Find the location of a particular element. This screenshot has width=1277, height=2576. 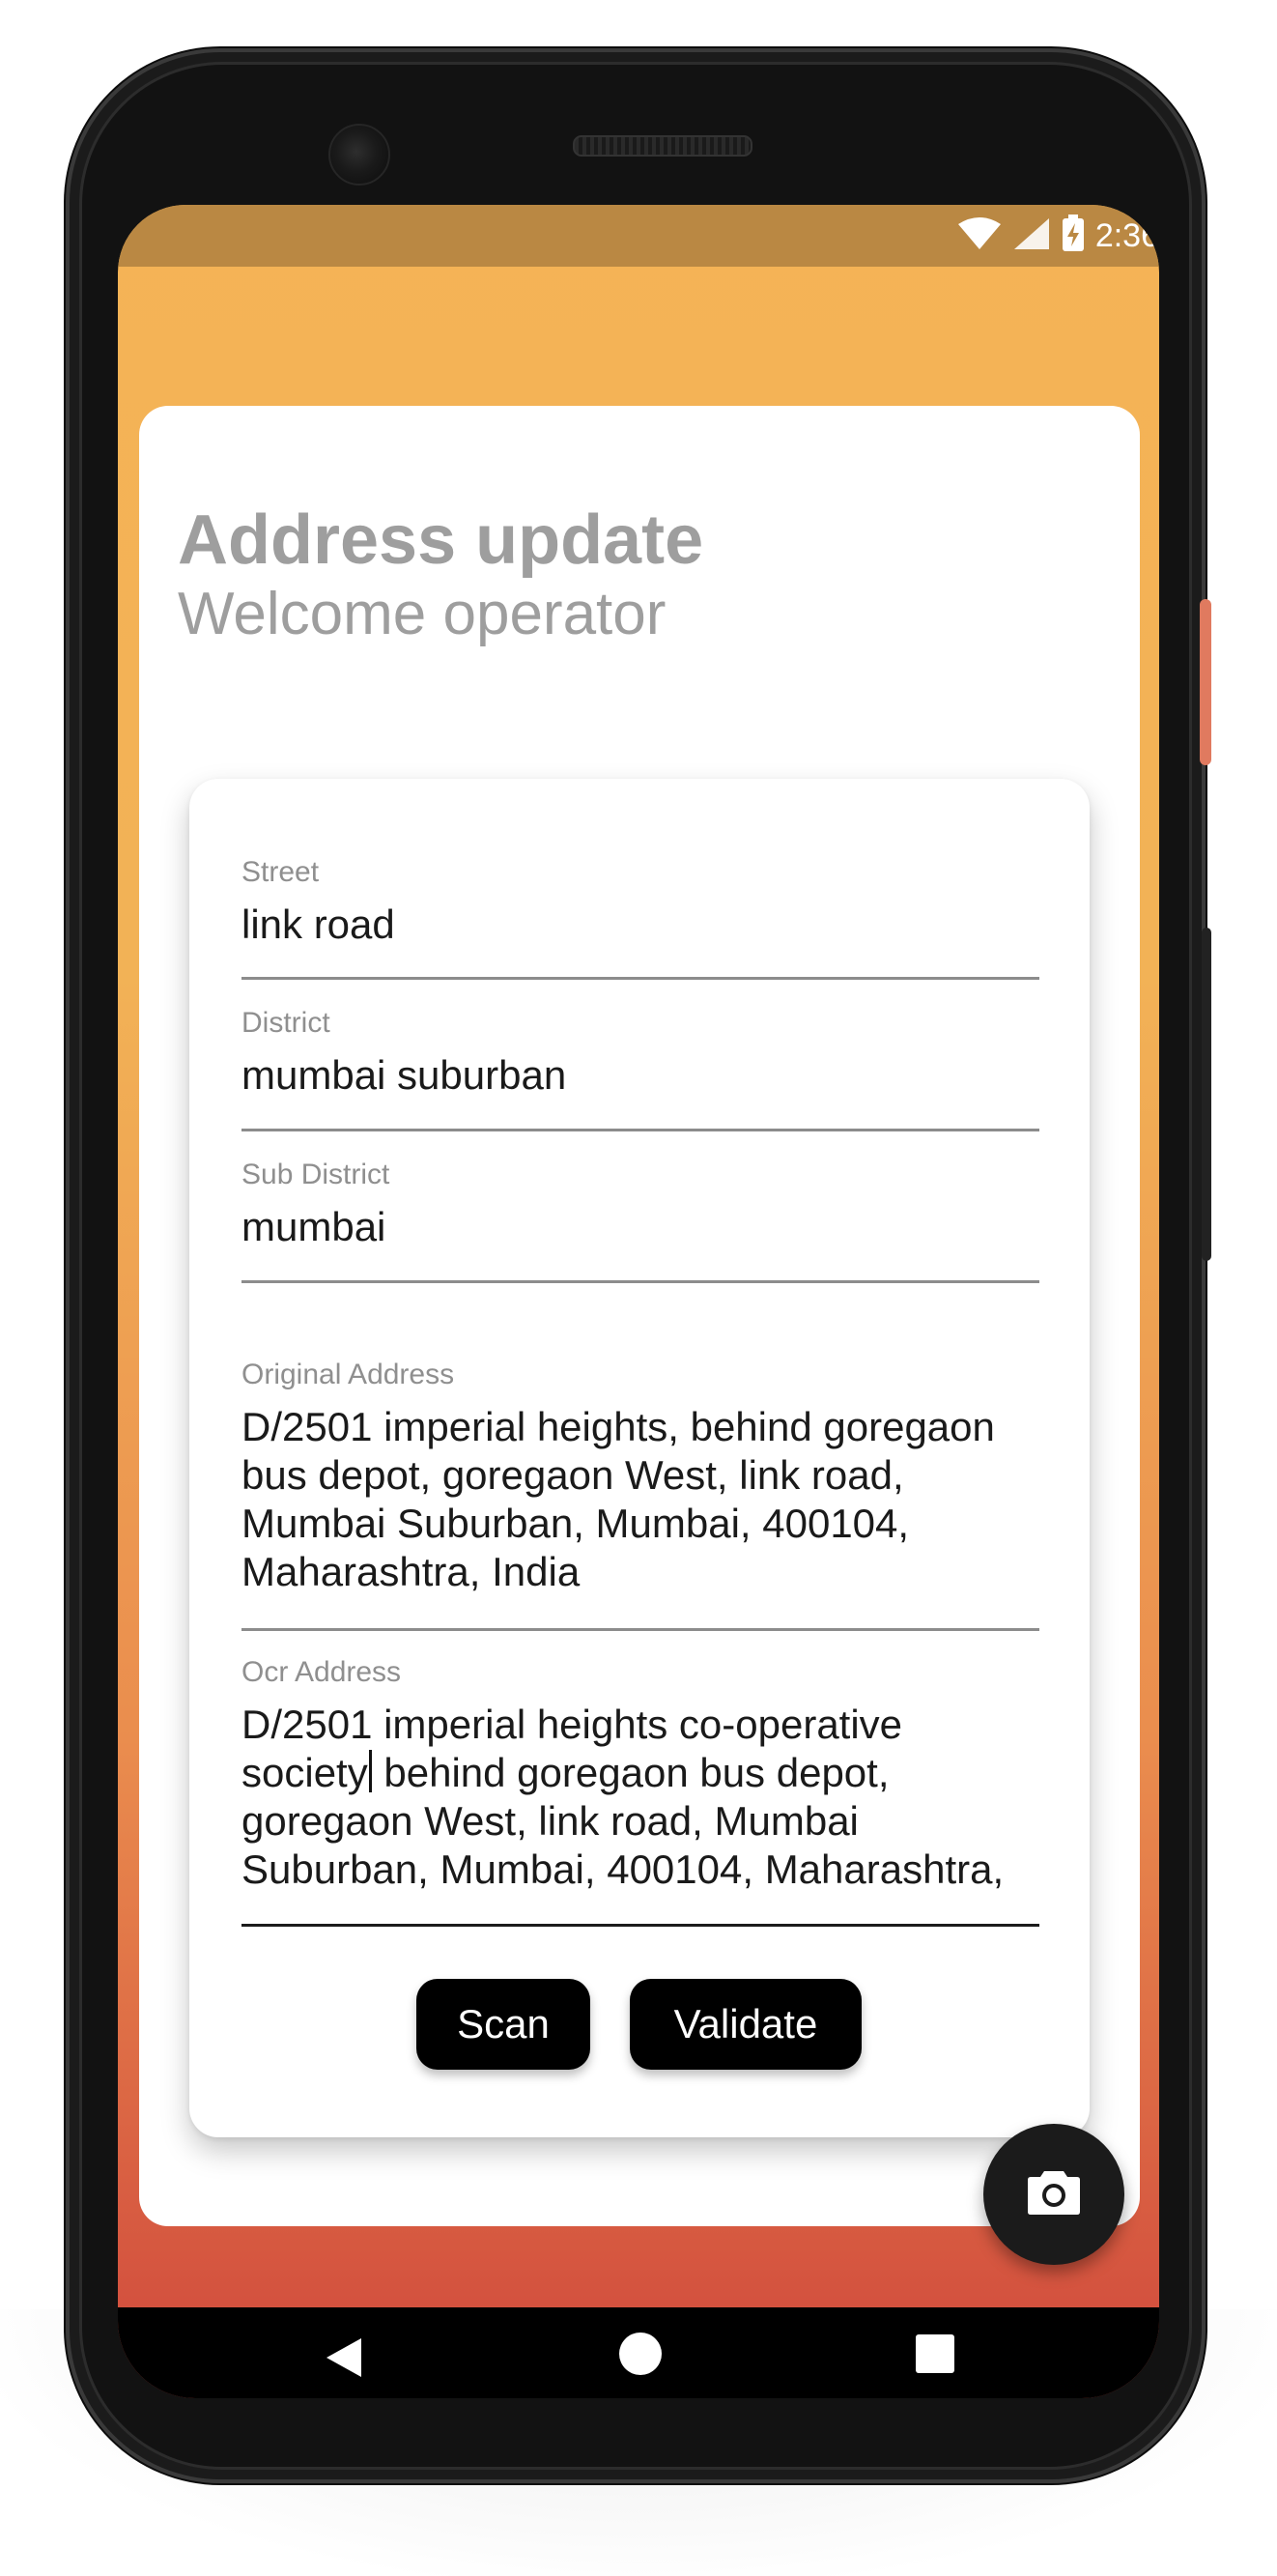

original-address-line: Maharashtra, India is located at coordinates (411, 1572).